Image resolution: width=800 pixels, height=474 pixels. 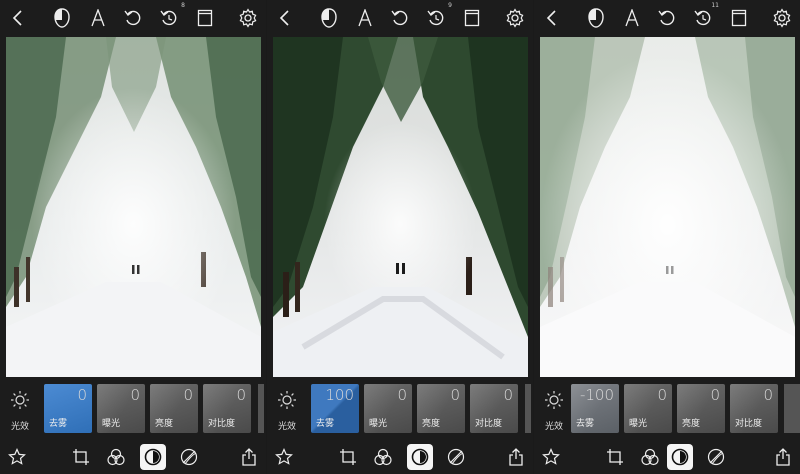 I want to click on history-count: 11, so click(x=715, y=5).